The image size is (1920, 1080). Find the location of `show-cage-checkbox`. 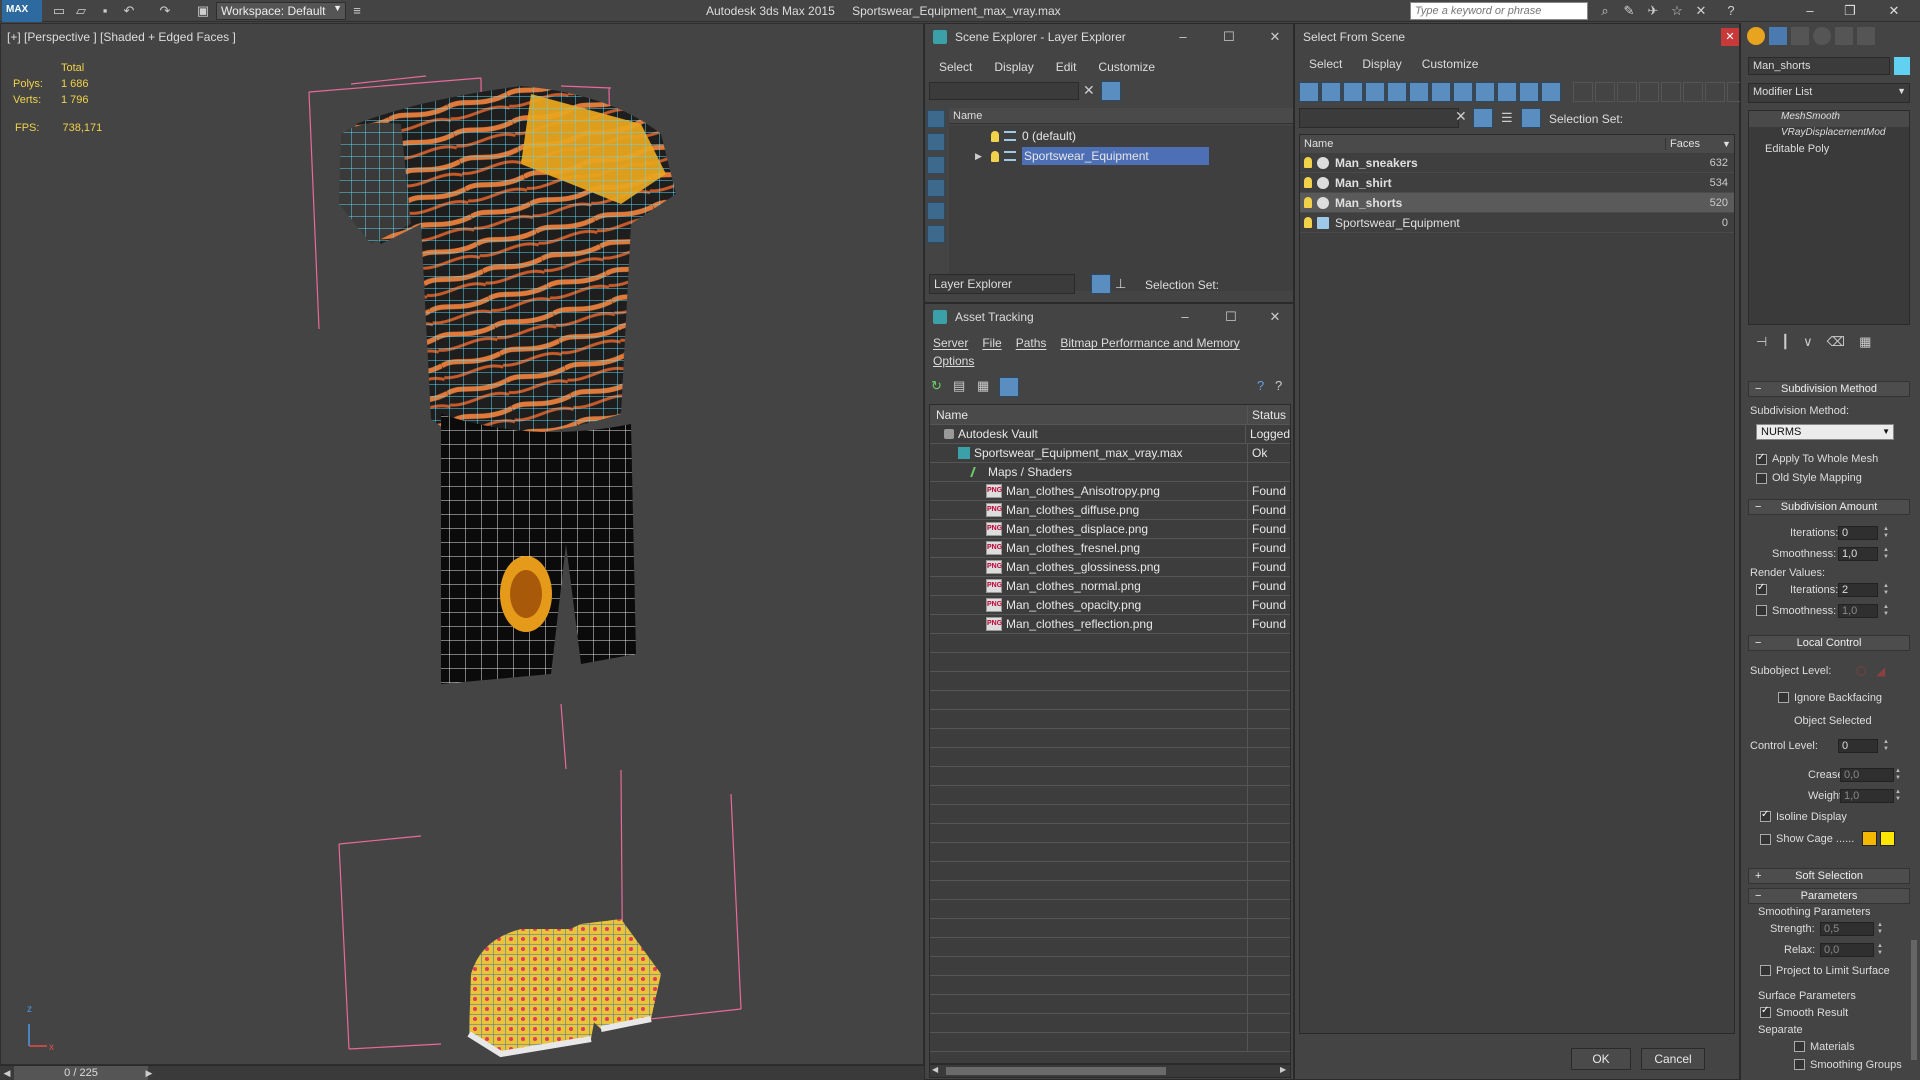

show-cage-checkbox is located at coordinates (1765, 839).